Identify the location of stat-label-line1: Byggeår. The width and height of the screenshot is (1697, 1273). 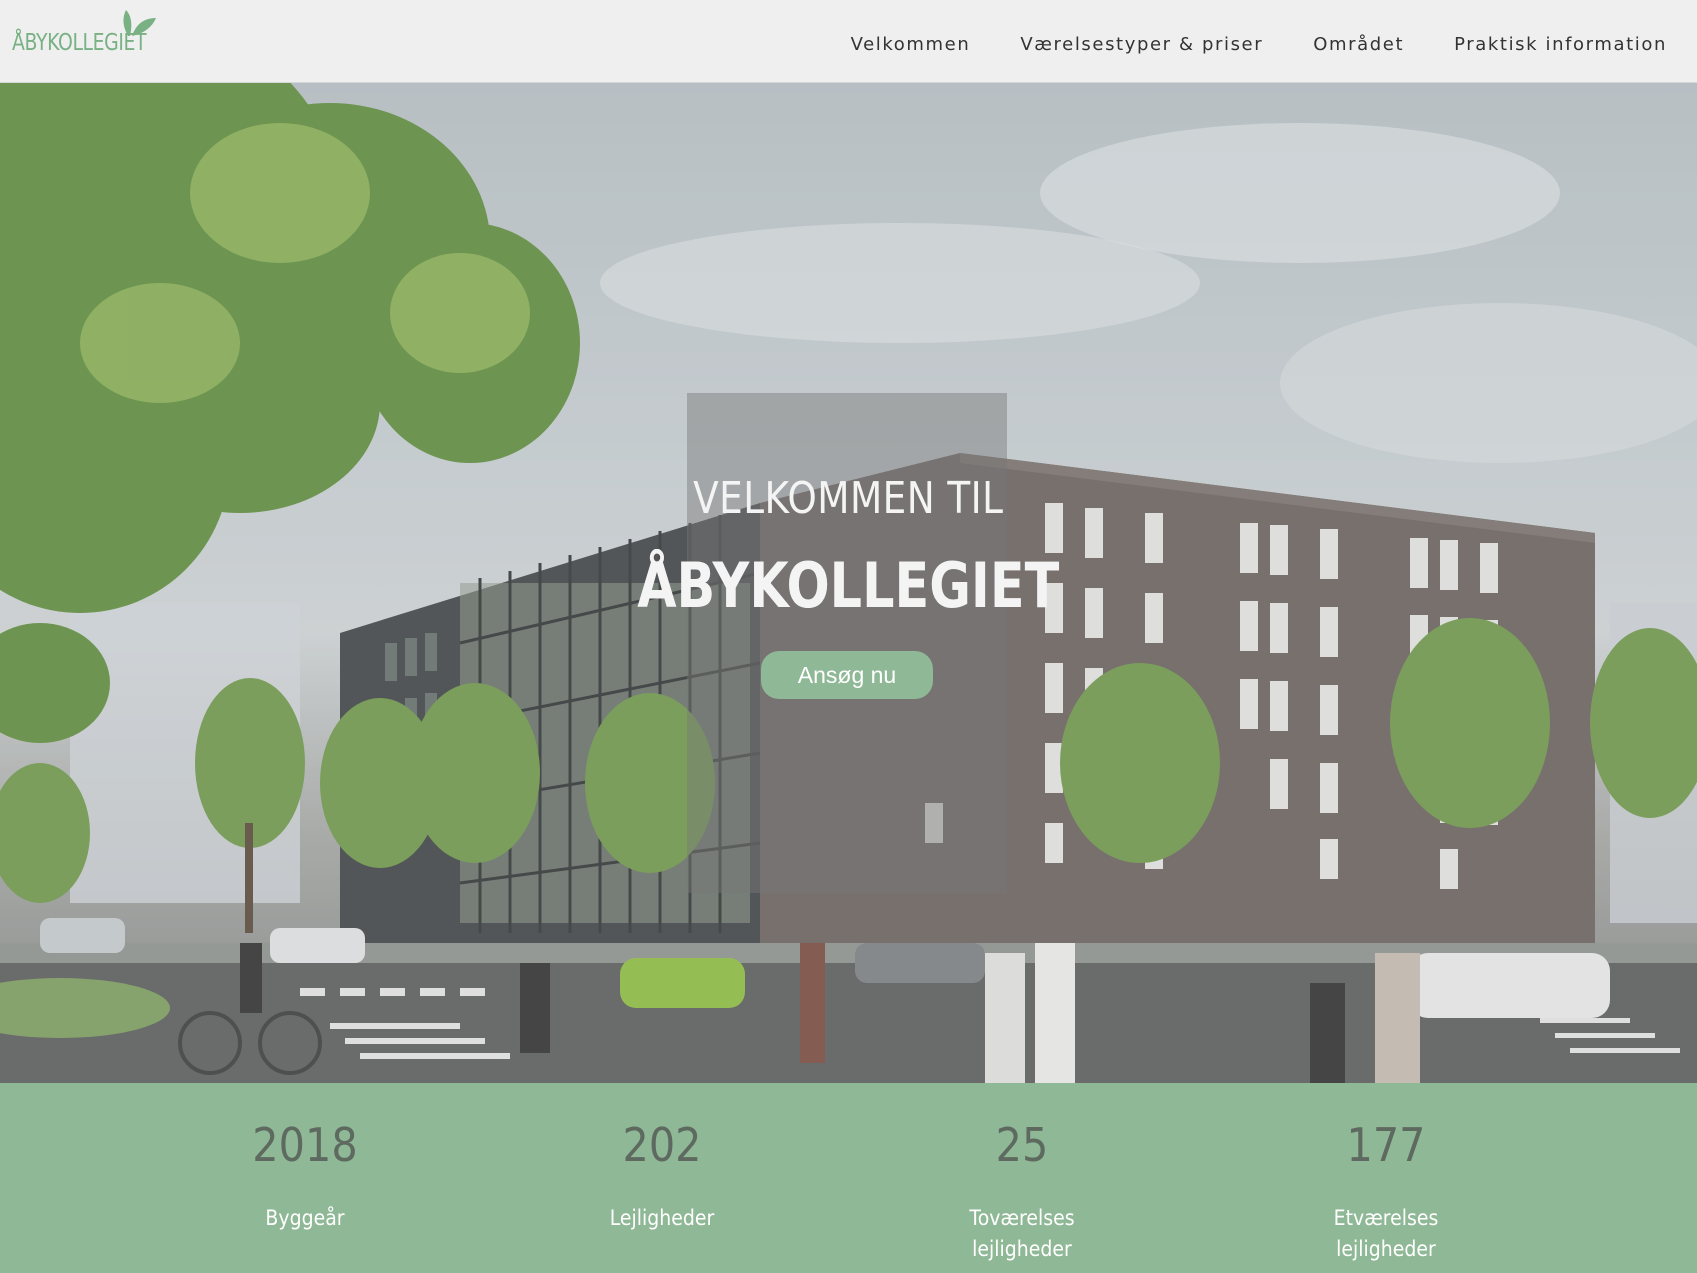
(305, 1218).